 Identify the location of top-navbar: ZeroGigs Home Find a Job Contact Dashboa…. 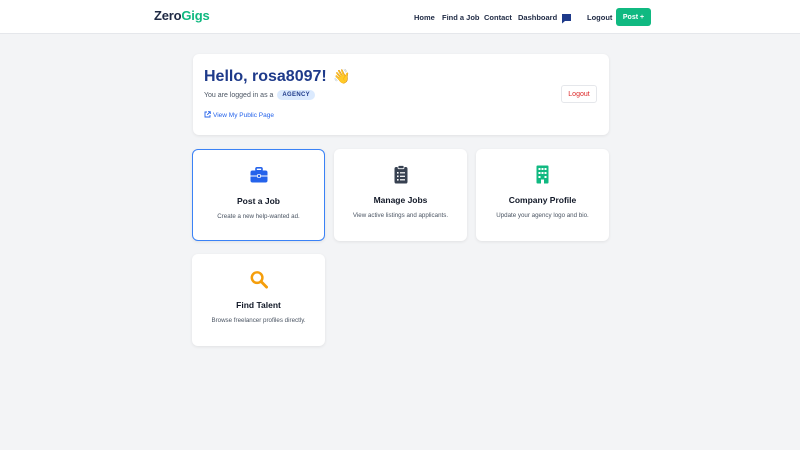
(400, 17).